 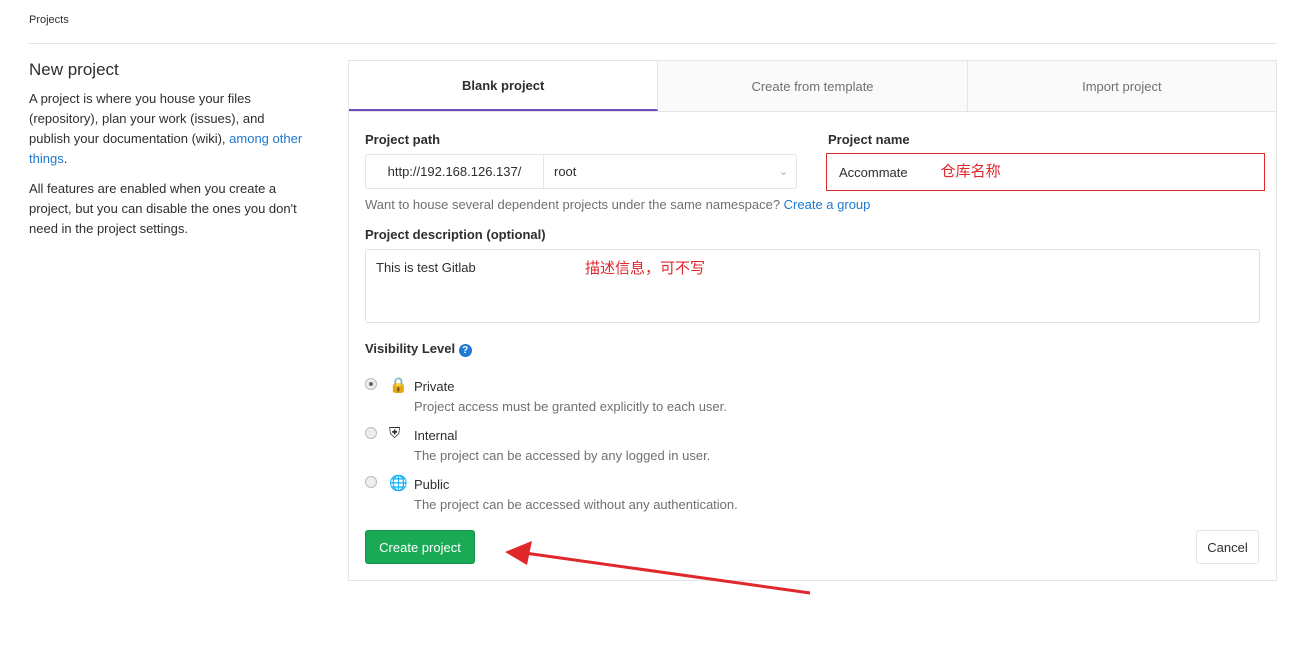 I want to click on annotation-arrow, so click(x=658, y=568).